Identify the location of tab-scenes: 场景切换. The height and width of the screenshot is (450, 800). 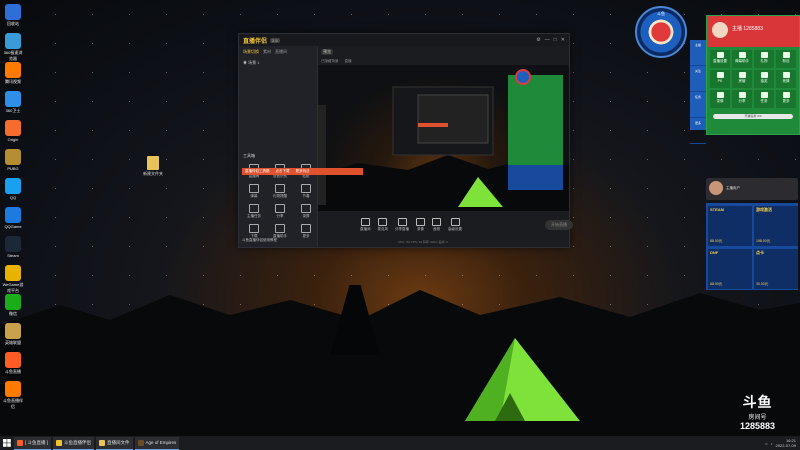
(251, 52).